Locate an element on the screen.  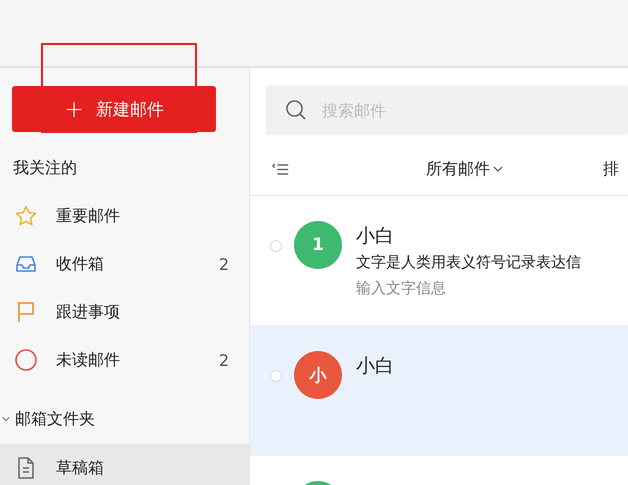
sidebar-item: 草稿箱 is located at coordinates (124, 464).